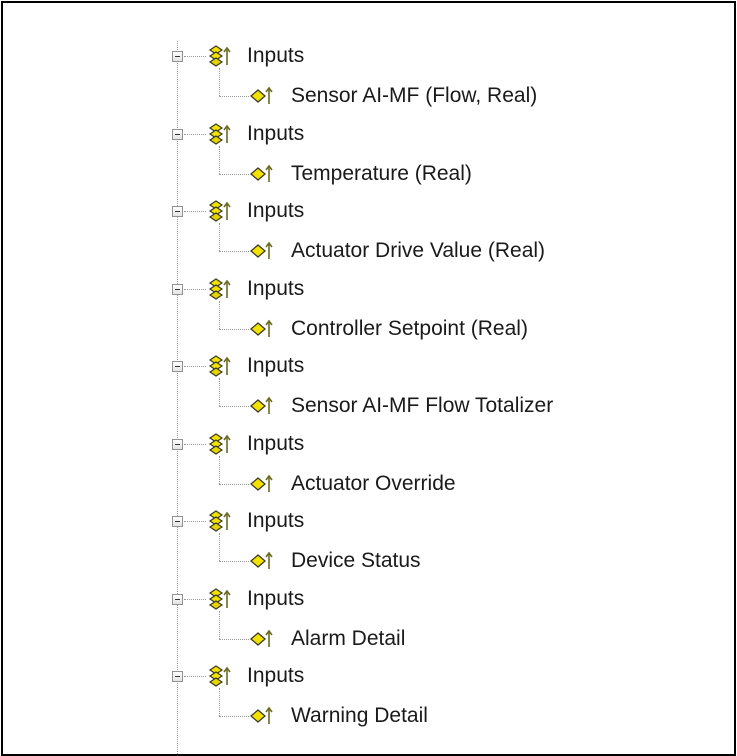 The width and height of the screenshot is (737, 756). Describe the element at coordinates (359, 716) in the screenshot. I see `tree-item-label: Warning Detail` at that location.